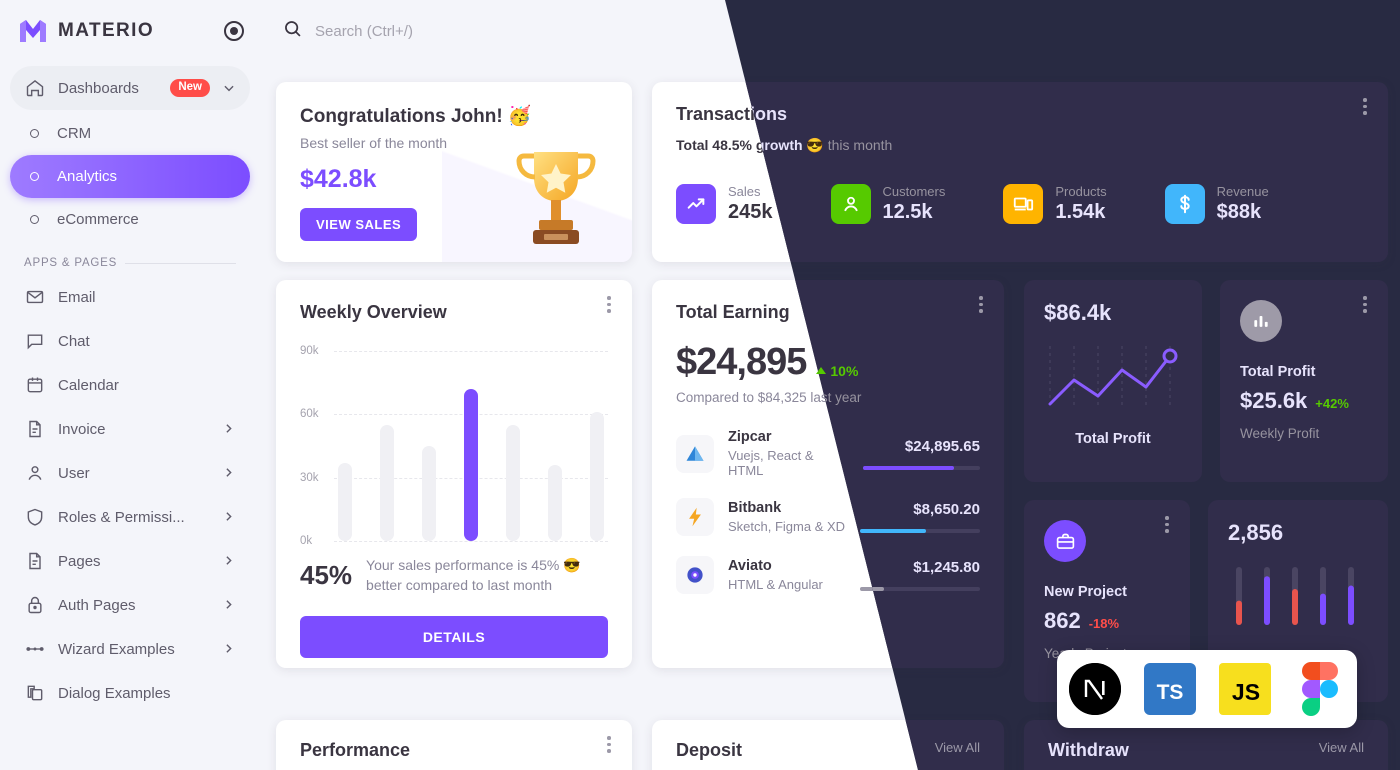  What do you see at coordinates (130, 473) in the screenshot?
I see `sidebar-item-user: User` at bounding box center [130, 473].